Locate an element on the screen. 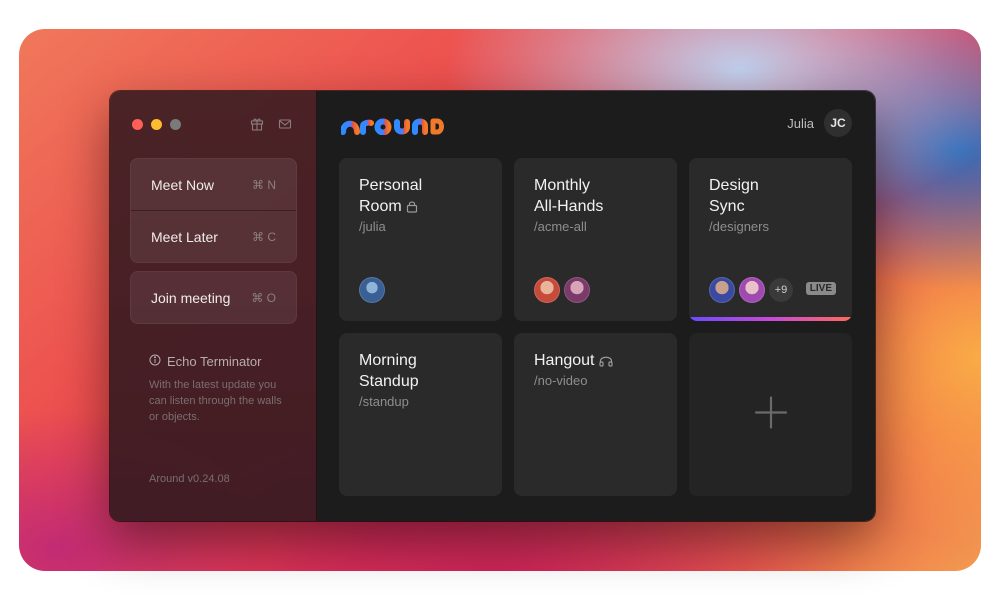  gift-icon is located at coordinates (257, 124).